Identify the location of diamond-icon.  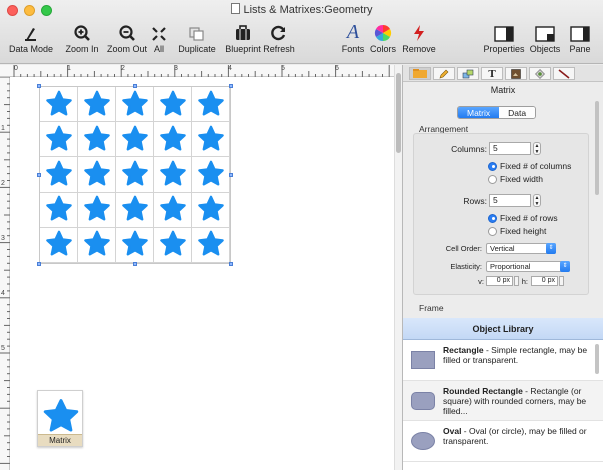
(540, 73).